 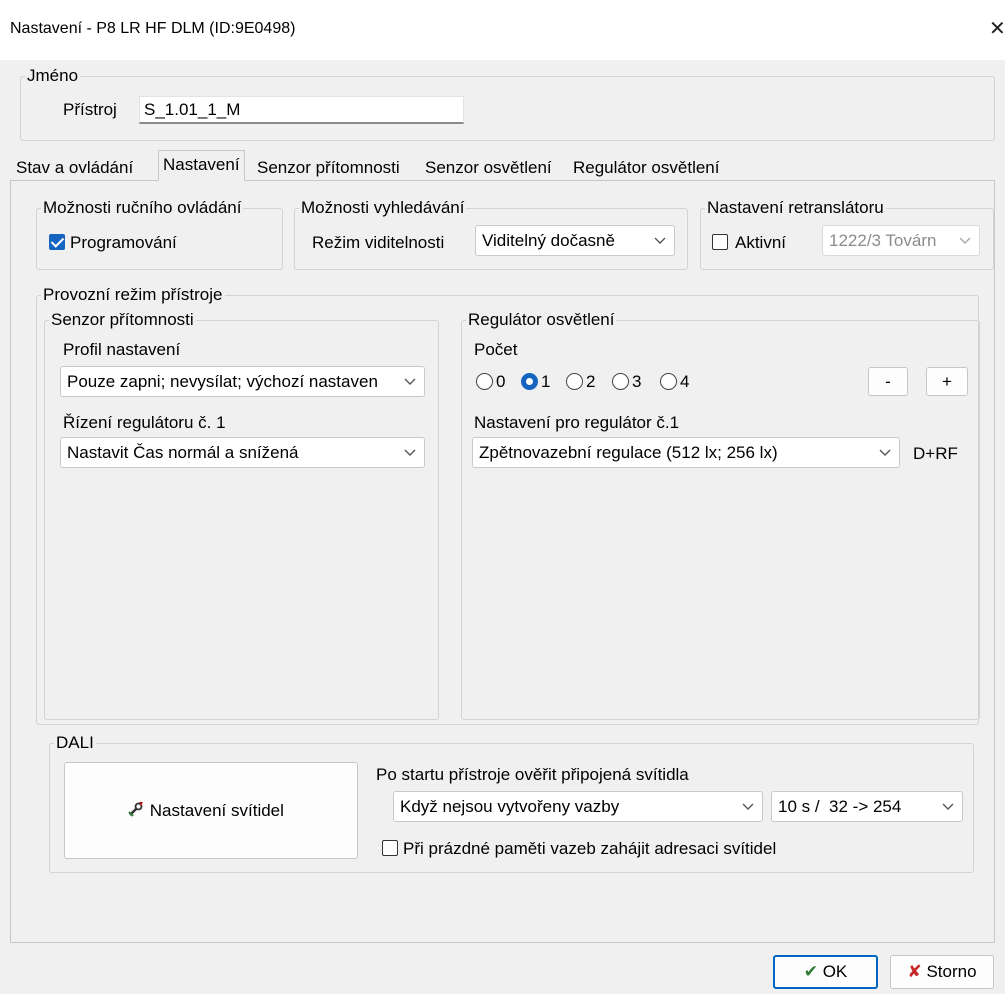 I want to click on ok-button-label: OK, so click(x=835, y=971).